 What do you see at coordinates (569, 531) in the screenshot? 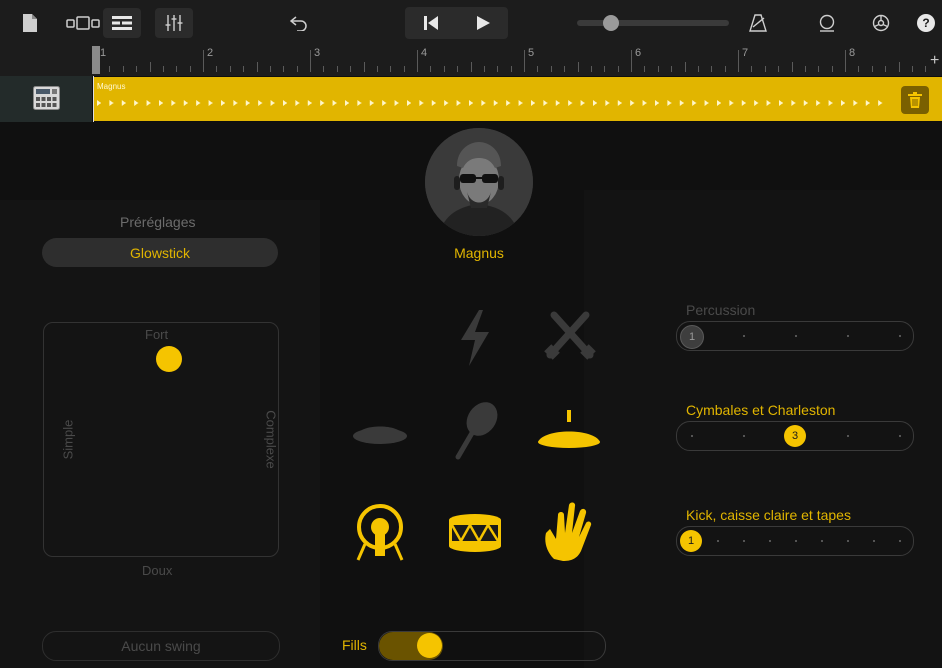
I see `hand-clap-icon` at bounding box center [569, 531].